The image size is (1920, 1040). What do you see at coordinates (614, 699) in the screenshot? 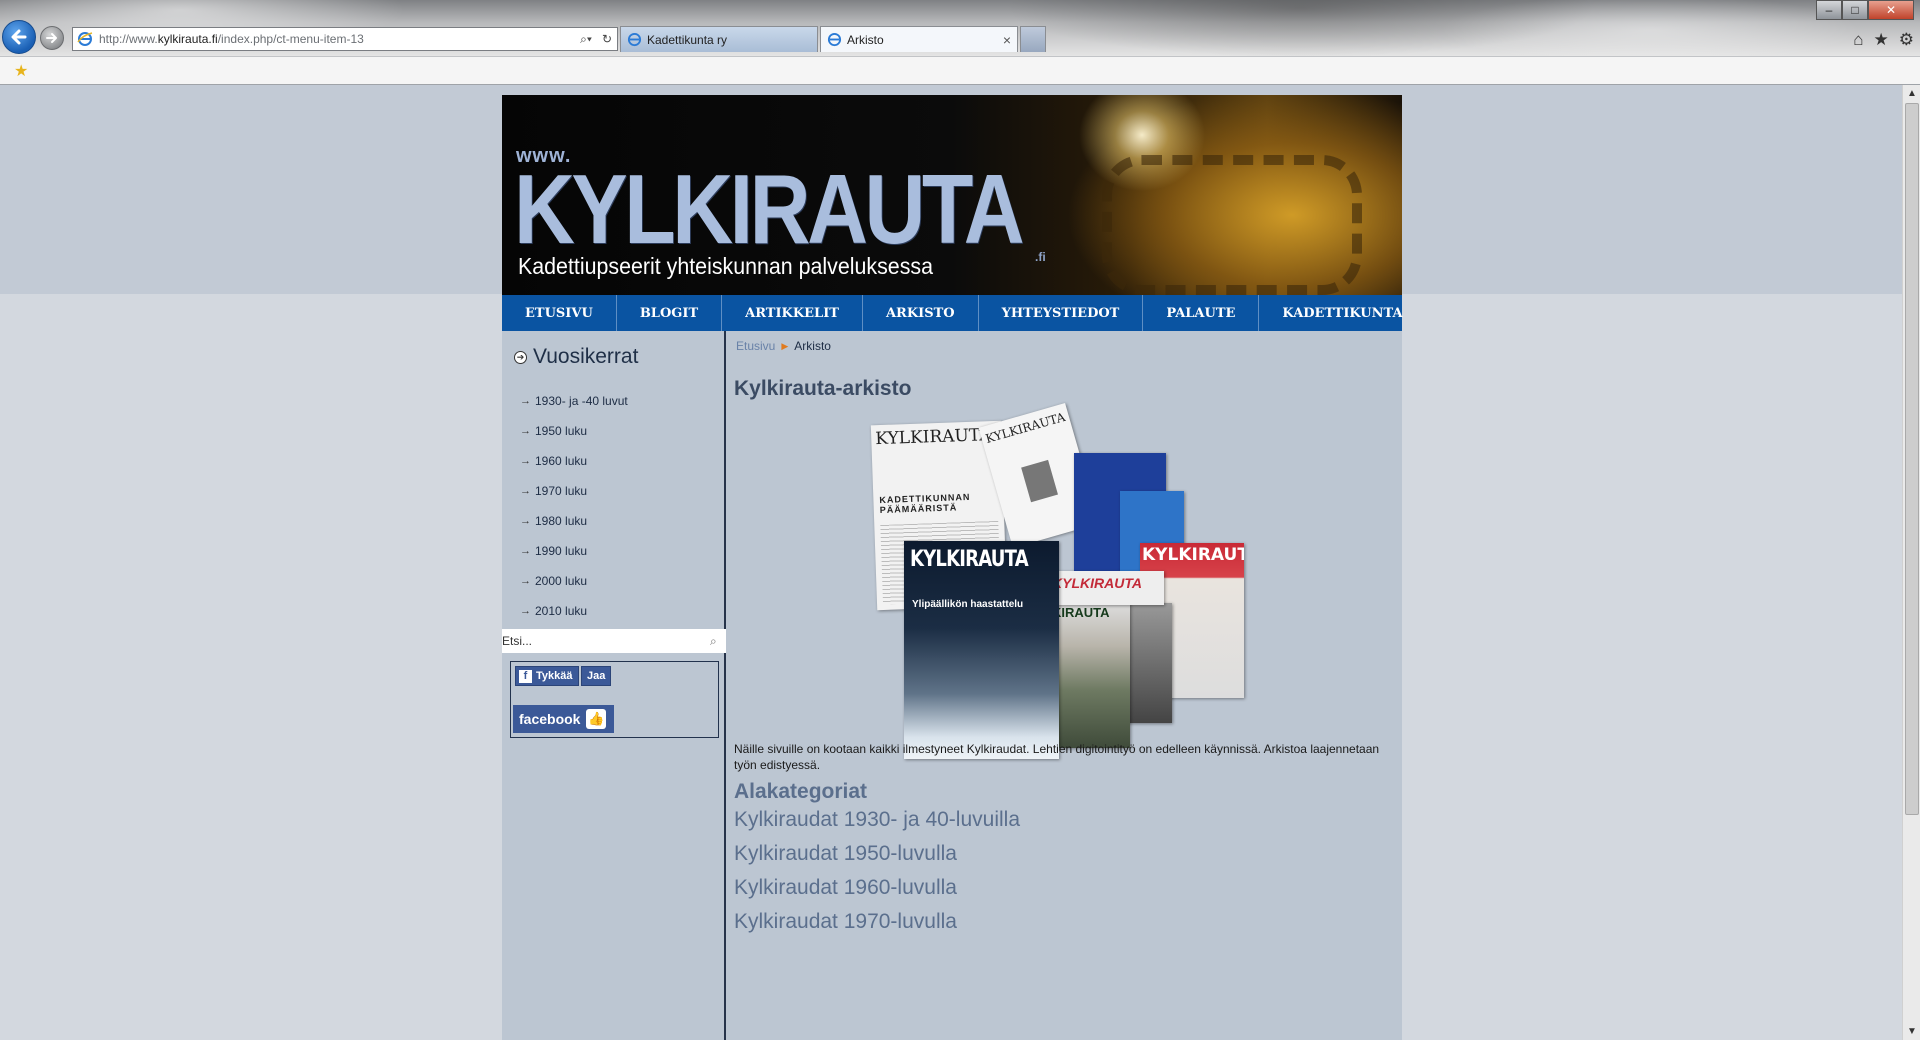
I see `facebook-widget: f Tykkää Jaa facebook 👍` at bounding box center [614, 699].